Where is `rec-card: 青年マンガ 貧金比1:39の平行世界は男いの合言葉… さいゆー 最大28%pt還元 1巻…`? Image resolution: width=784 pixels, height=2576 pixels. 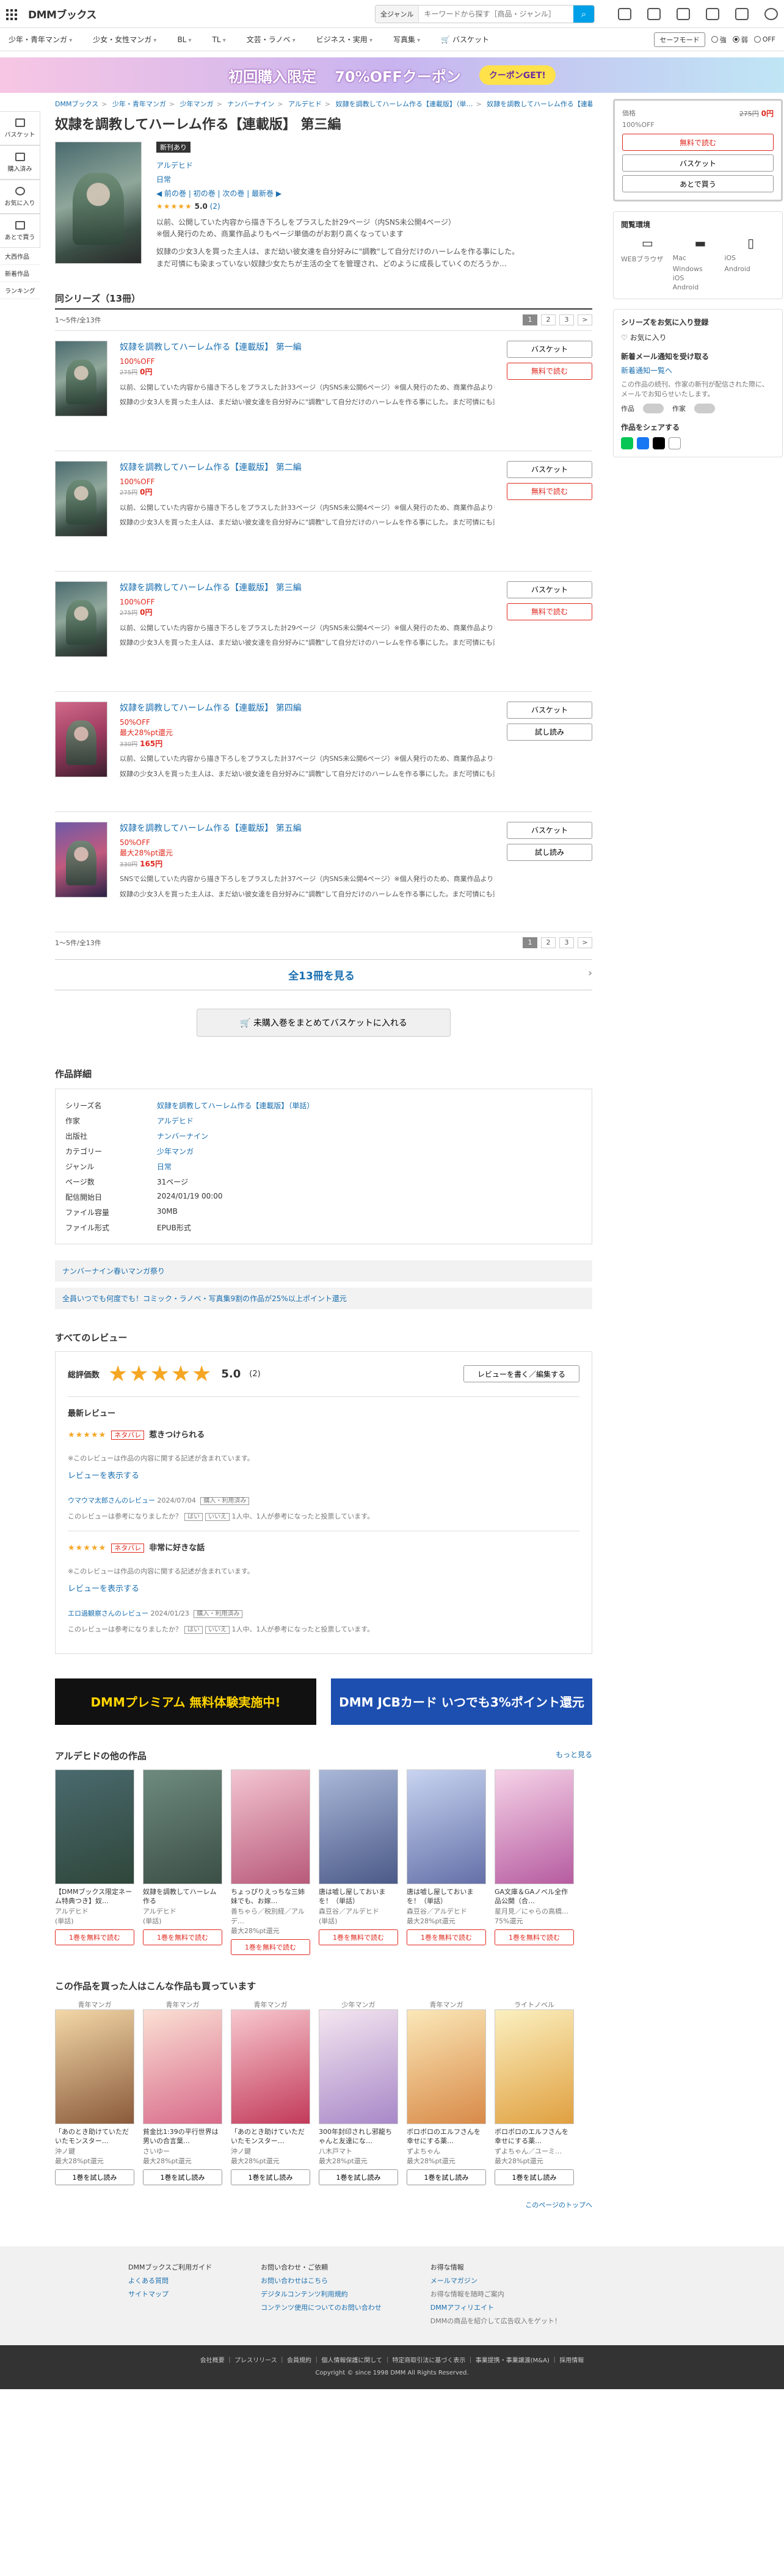
rec-card: 青年マンガ 貧金比1:39の平行世界は男いの合言葉… さいゆー 最大28%pt還元 1巻… is located at coordinates (182, 2092).